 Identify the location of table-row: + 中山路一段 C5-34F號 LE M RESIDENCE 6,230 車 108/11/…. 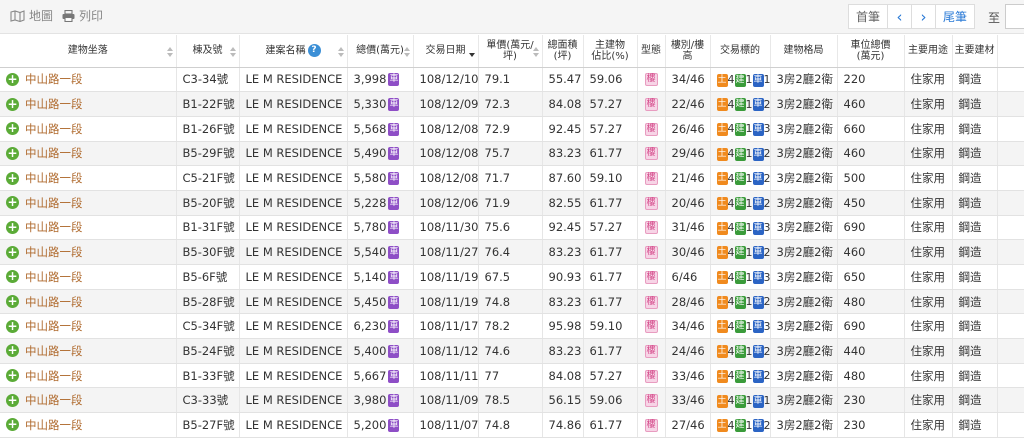
(512, 326).